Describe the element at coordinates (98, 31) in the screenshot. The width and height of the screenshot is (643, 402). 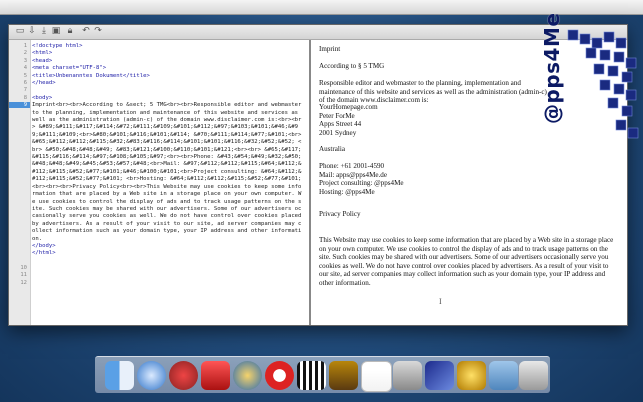
I see `redo-icon: ↷` at that location.